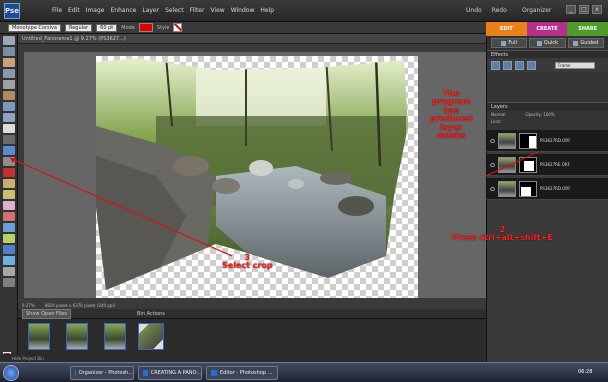  Describe the element at coordinates (498, 114) in the screenshot. I see `blend-mode-select: Normal` at that location.